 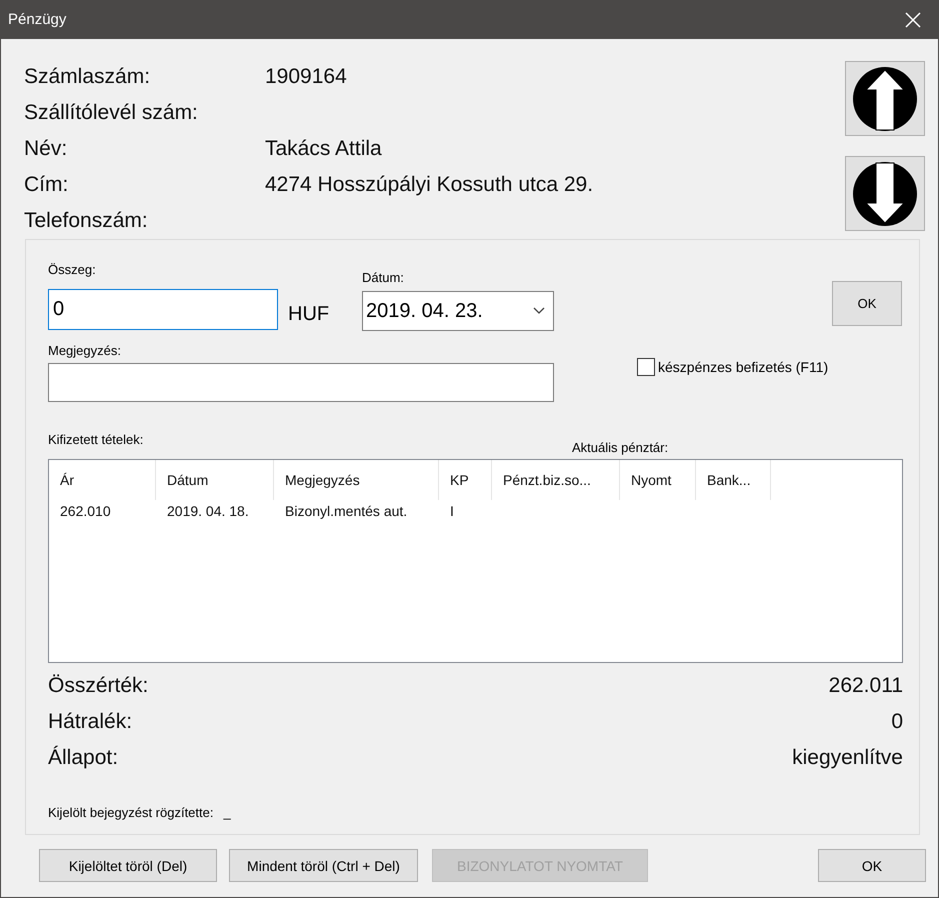 I want to click on close-button, so click(x=913, y=19).